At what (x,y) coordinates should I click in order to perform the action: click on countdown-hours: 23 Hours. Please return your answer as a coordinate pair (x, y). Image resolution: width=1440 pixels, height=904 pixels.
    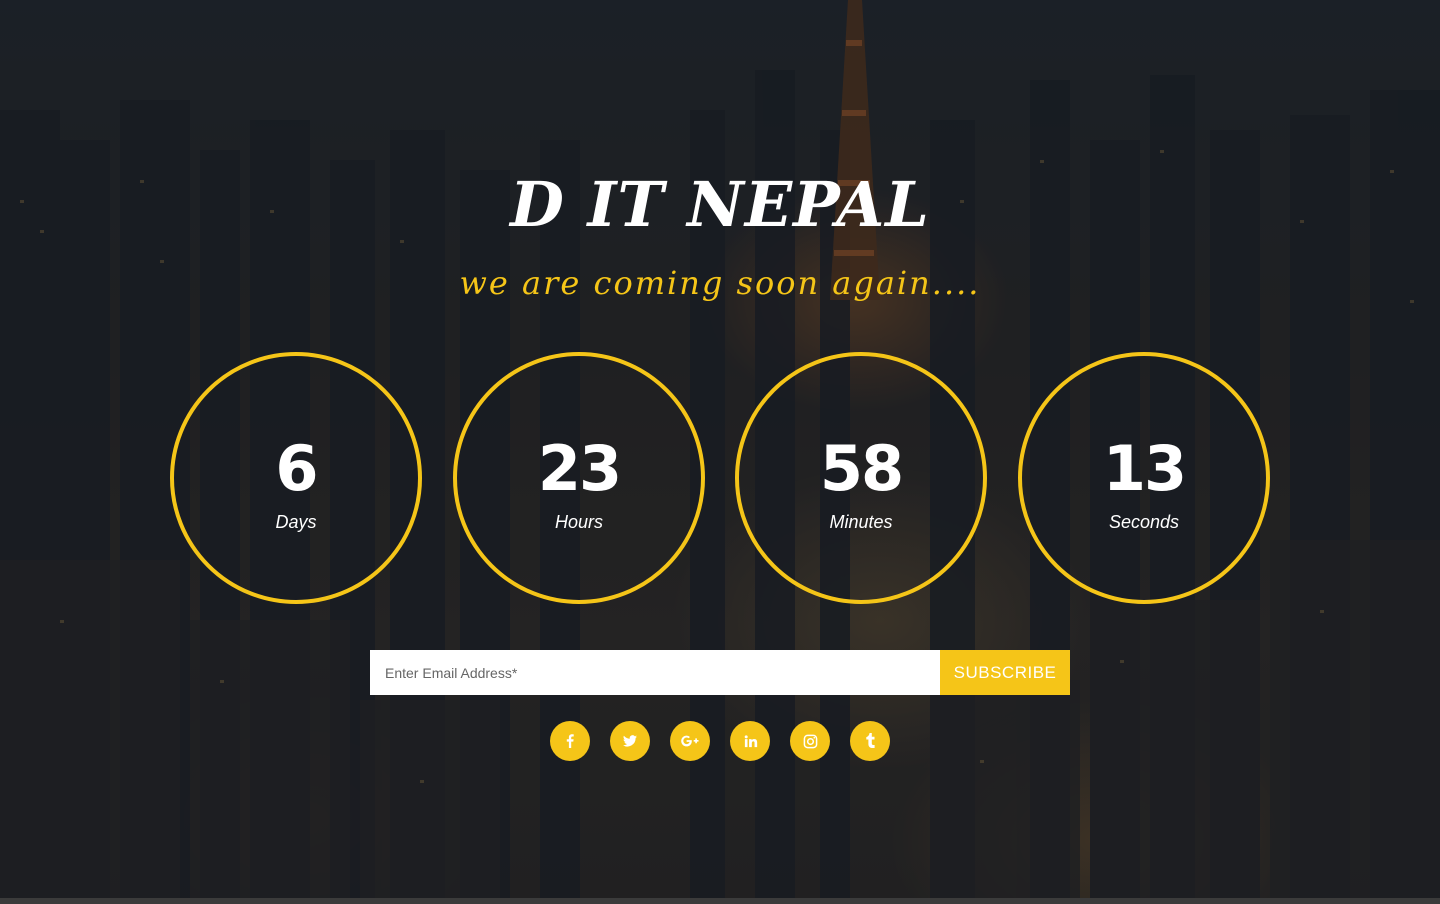
    Looking at the image, I should click on (579, 478).